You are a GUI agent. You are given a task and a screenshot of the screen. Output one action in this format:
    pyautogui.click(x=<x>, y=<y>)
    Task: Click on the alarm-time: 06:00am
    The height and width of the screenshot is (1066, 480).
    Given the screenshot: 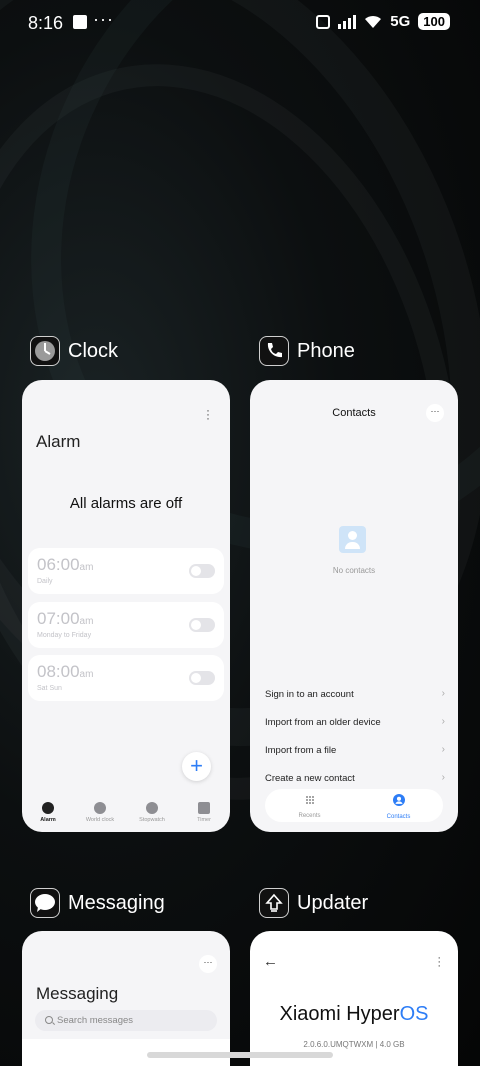 What is the action you would take?
    pyautogui.click(x=65, y=564)
    